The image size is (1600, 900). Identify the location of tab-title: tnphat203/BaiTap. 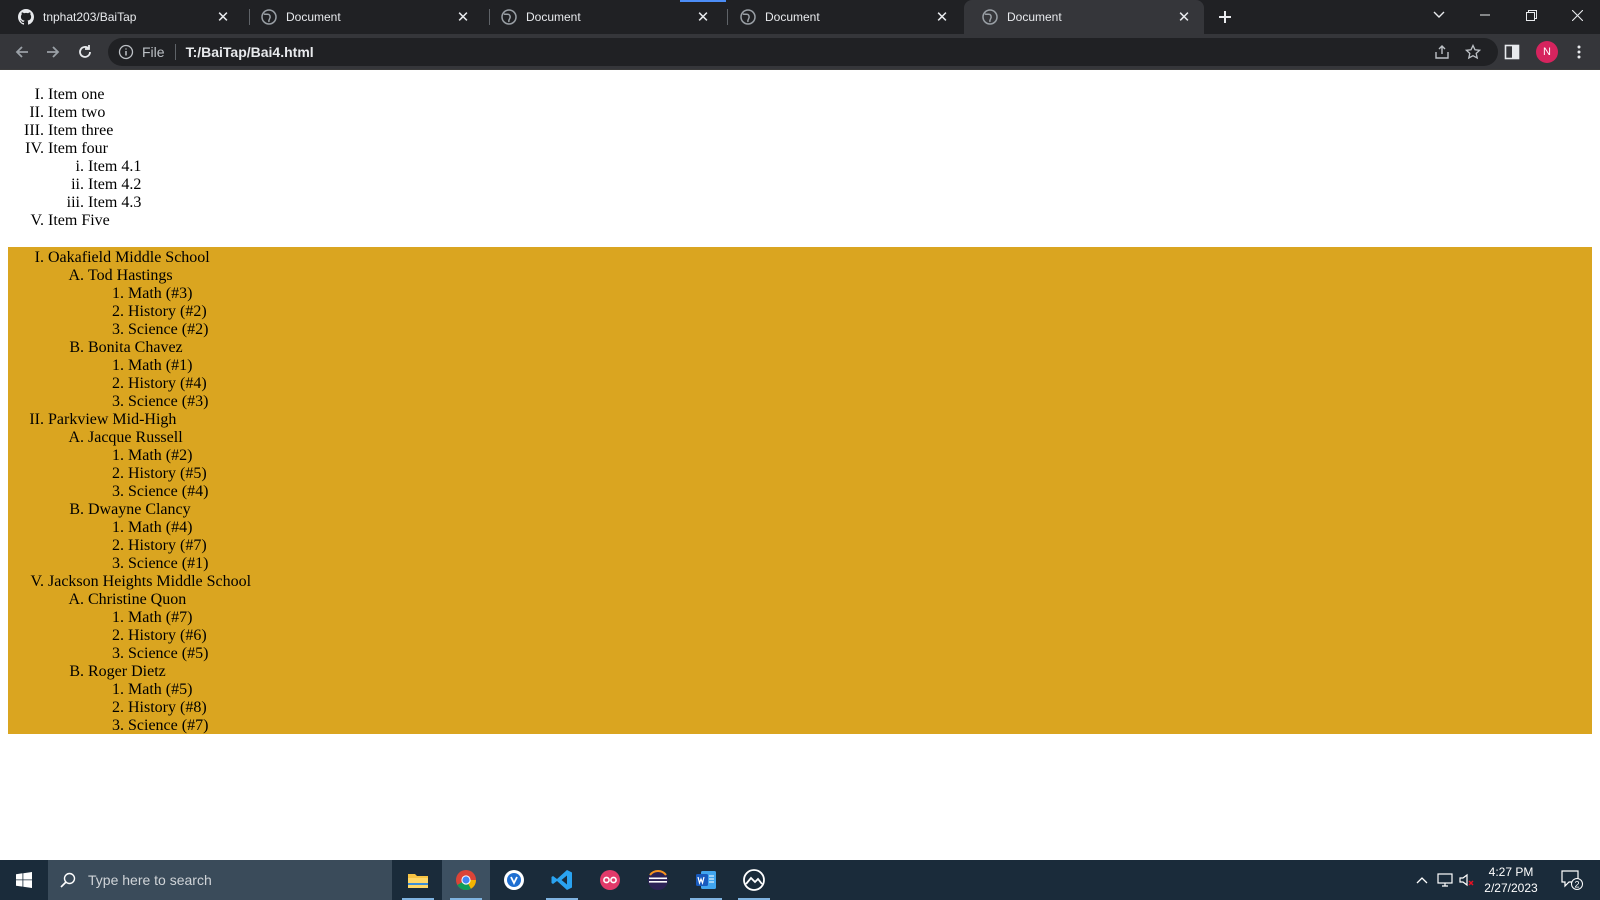
(90, 17).